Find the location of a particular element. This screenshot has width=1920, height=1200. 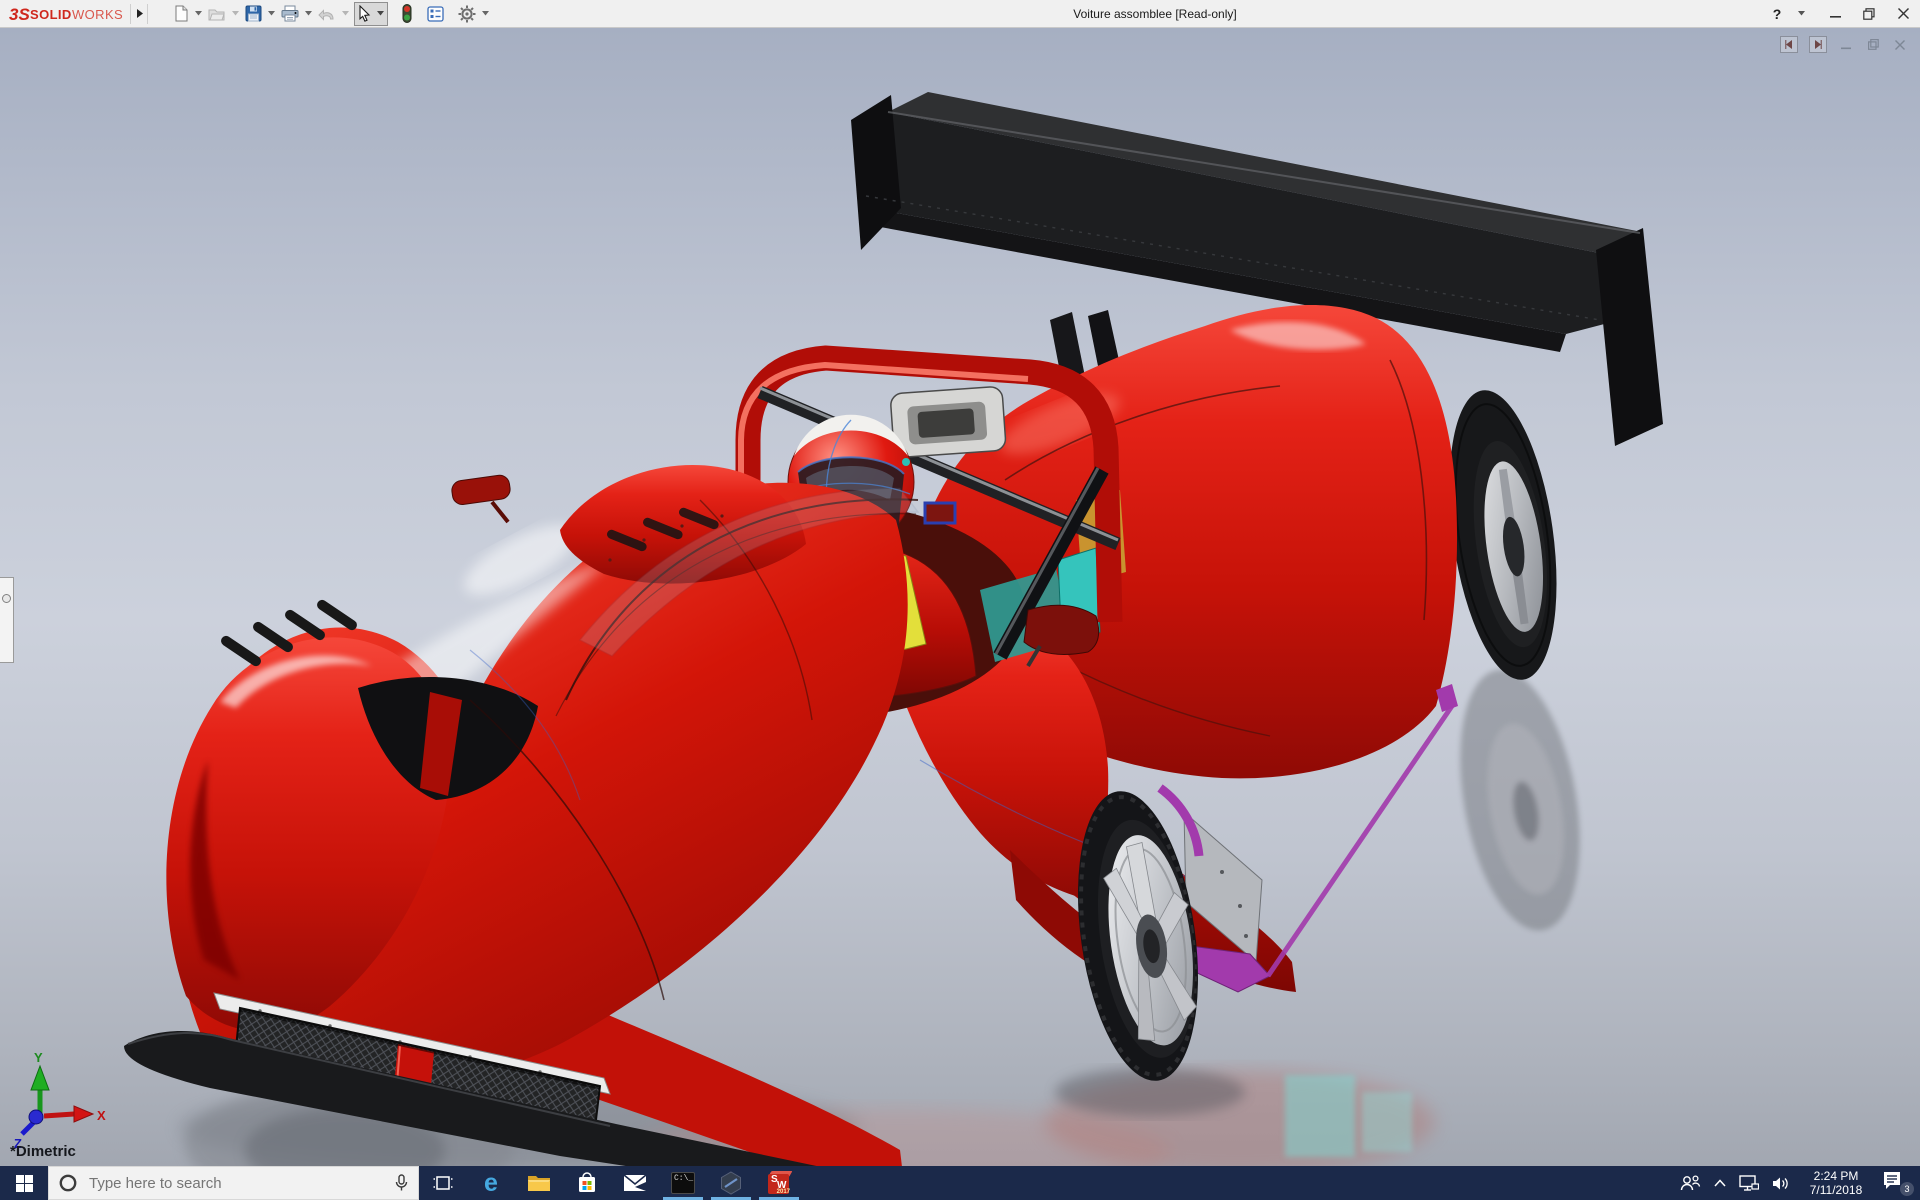

minimize-button is located at coordinates (1835, 14).